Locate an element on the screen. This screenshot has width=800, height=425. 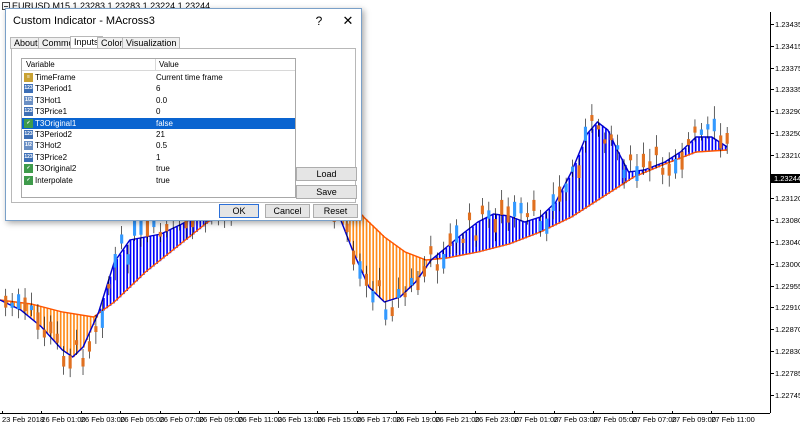
close-icon: ✕ is located at coordinates (348, 21).